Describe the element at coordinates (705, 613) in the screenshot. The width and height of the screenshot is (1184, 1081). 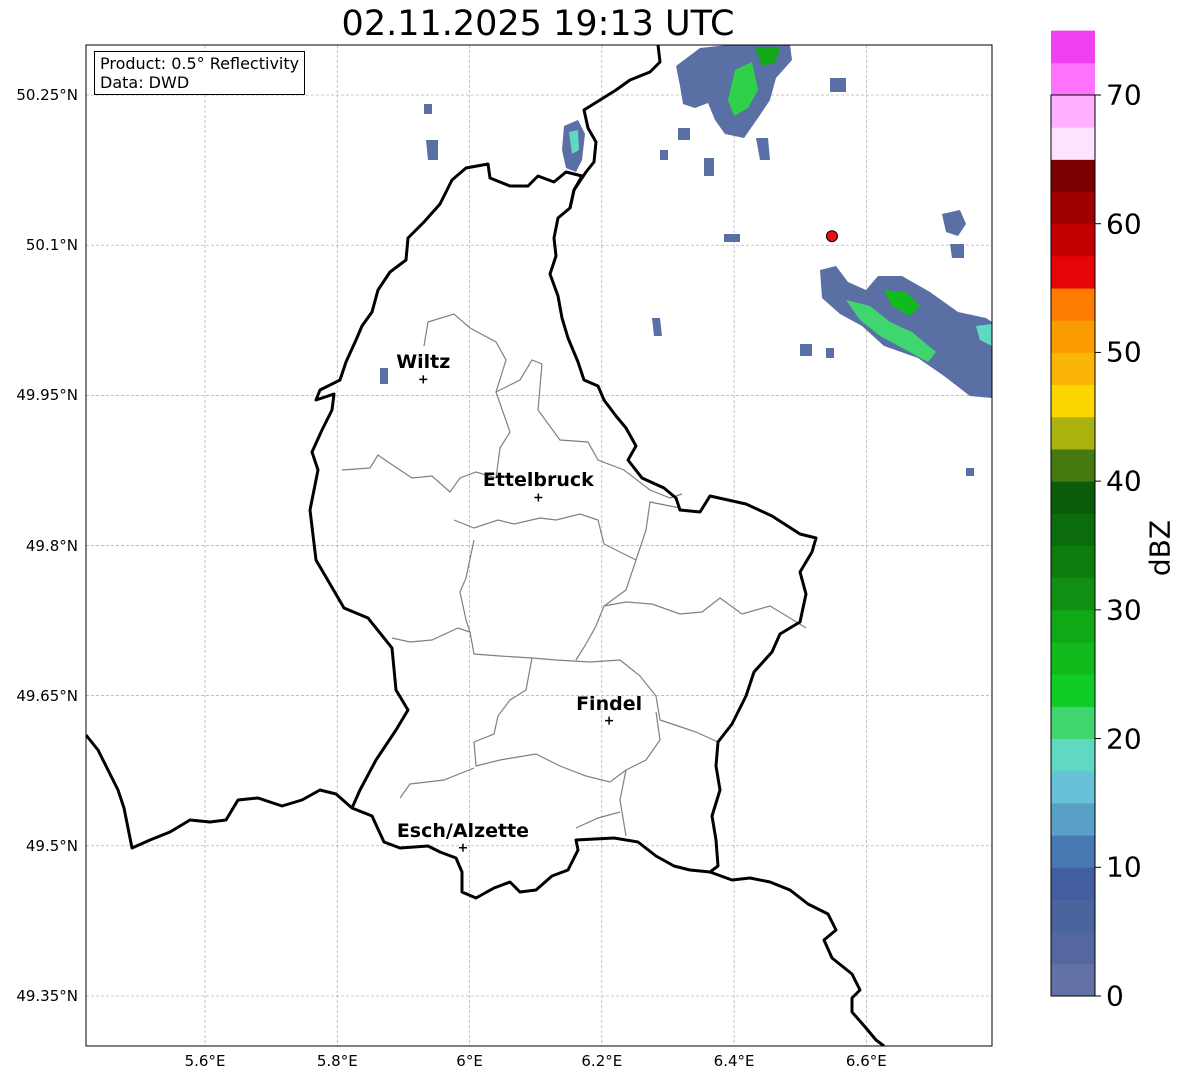
I see `canton-boundary-east` at that location.